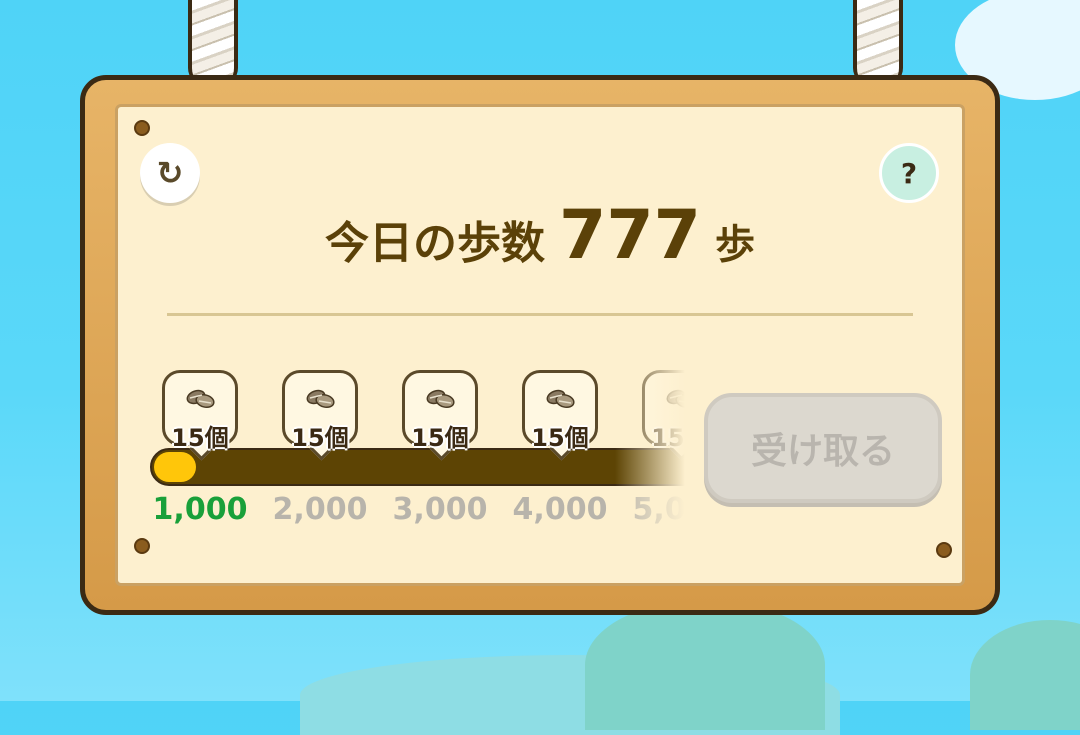 The width and height of the screenshot is (1080, 735). I want to click on claim-button: 受け取る, so click(823, 448).